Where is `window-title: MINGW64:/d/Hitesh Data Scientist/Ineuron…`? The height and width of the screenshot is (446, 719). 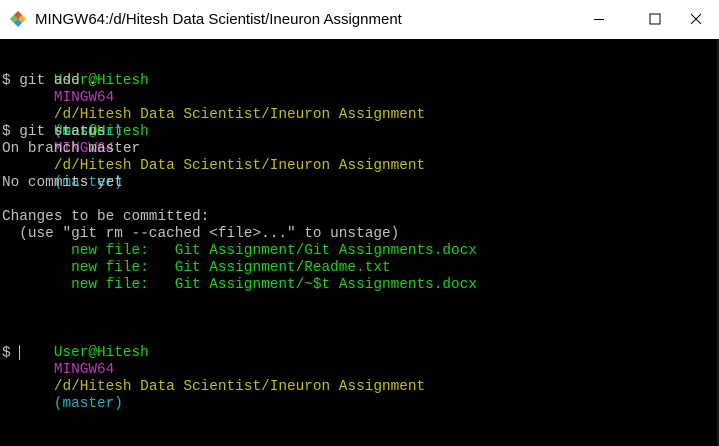
window-title: MINGW64:/d/Hitesh Data Scientist/Ineuron… is located at coordinates (218, 19).